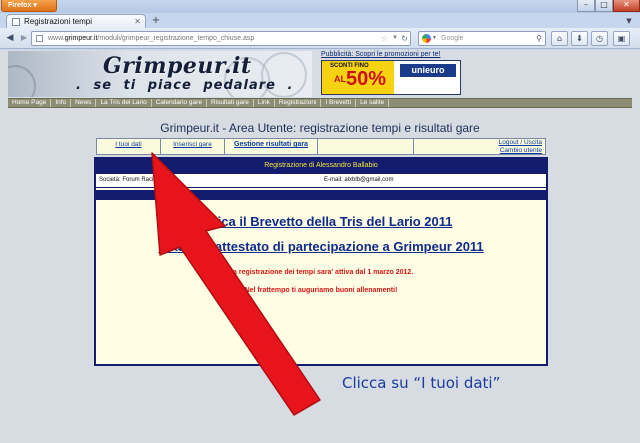 The width and height of the screenshot is (640, 443). Describe the element at coordinates (340, 79) in the screenshot. I see `ad-text: AL` at that location.